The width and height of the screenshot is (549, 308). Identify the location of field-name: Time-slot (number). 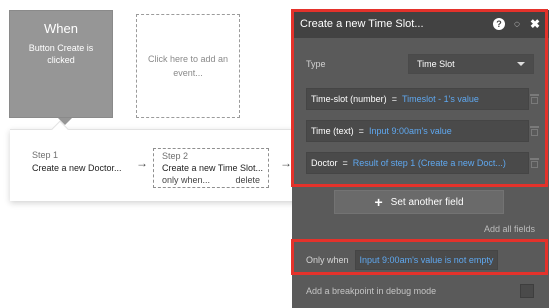
(349, 99).